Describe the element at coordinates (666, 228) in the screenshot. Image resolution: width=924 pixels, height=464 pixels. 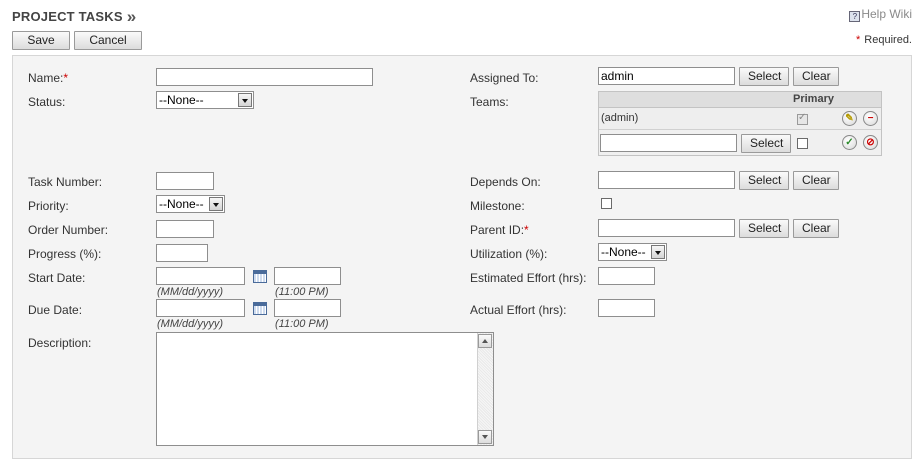
I see `parent-id-input` at that location.